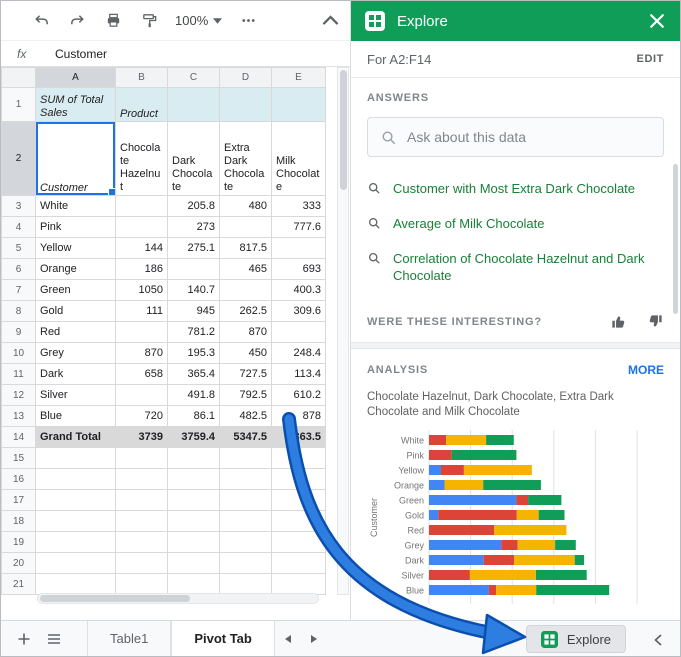 Image resolution: width=681 pixels, height=657 pixels. What do you see at coordinates (41, 21) in the screenshot?
I see `undo-icon` at bounding box center [41, 21].